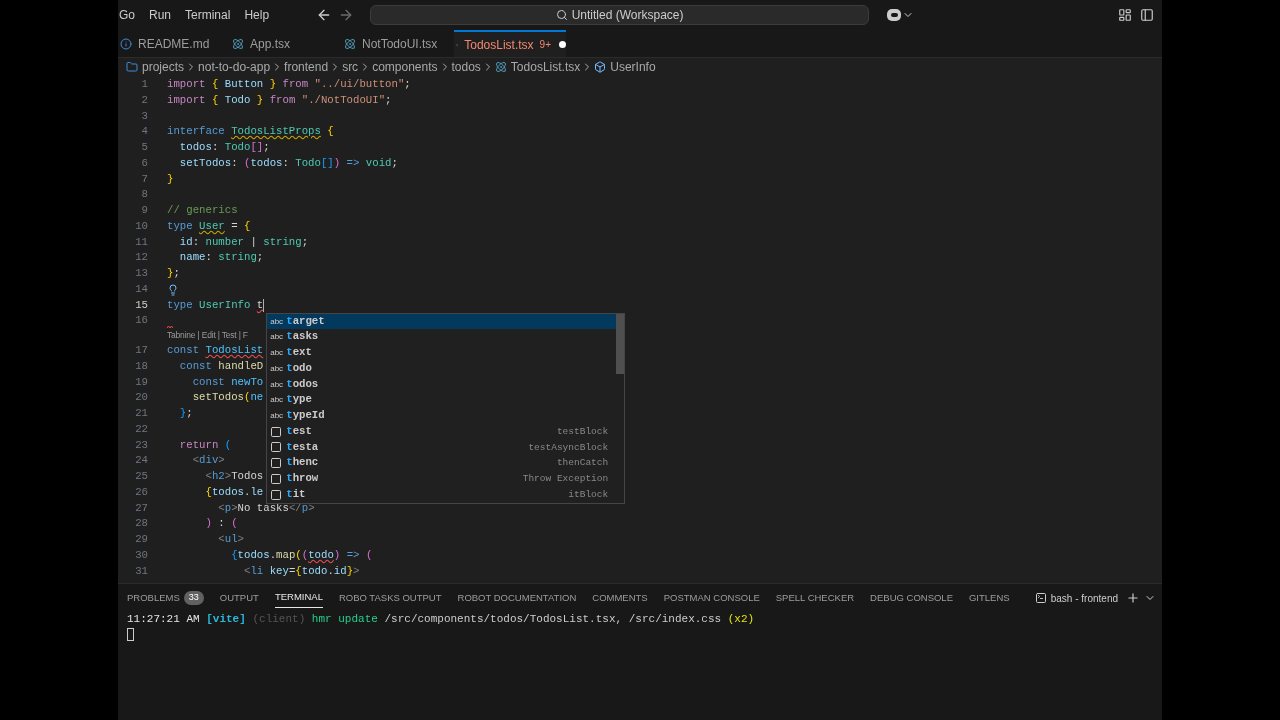 This screenshot has height=720, width=1280. Describe the element at coordinates (989, 598) in the screenshot. I see `panel-tab: GITLENS` at that location.